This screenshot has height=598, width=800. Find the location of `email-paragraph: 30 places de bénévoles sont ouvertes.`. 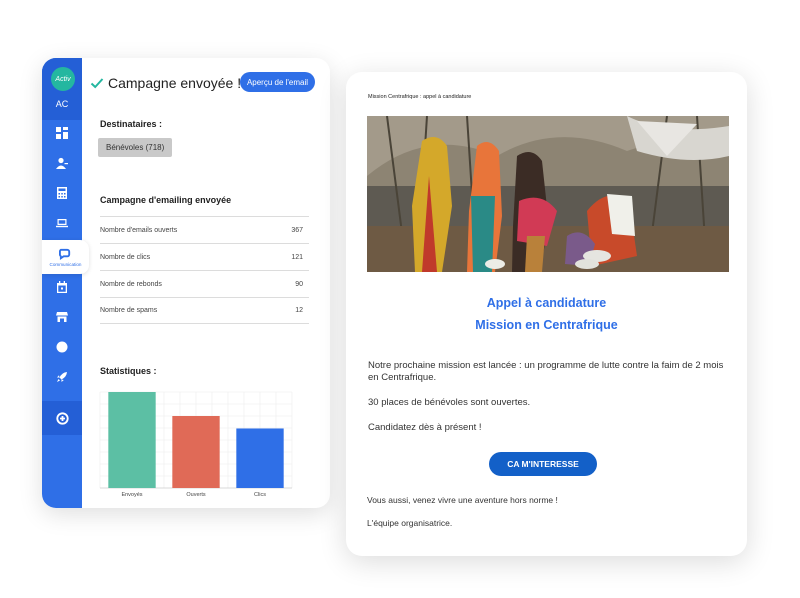

email-paragraph: 30 places de bénévoles sont ouvertes. is located at coordinates (449, 402).